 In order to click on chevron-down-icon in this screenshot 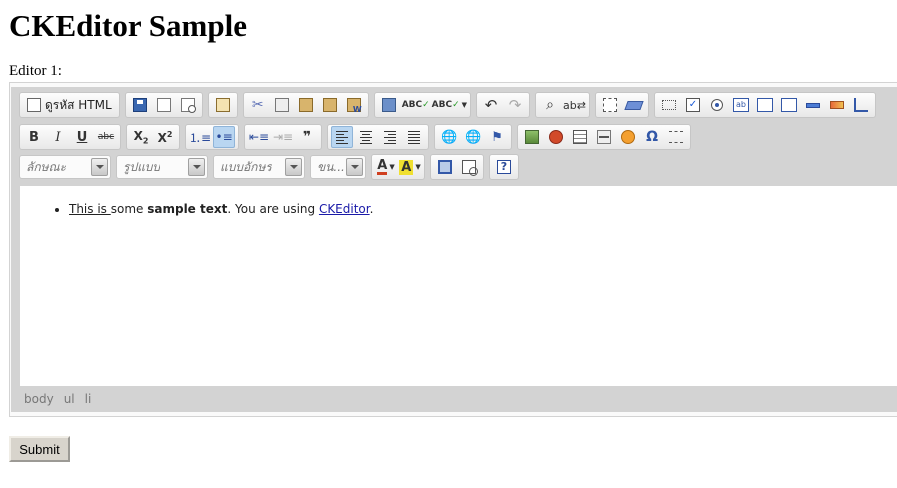, I will do `click(99, 167)`.